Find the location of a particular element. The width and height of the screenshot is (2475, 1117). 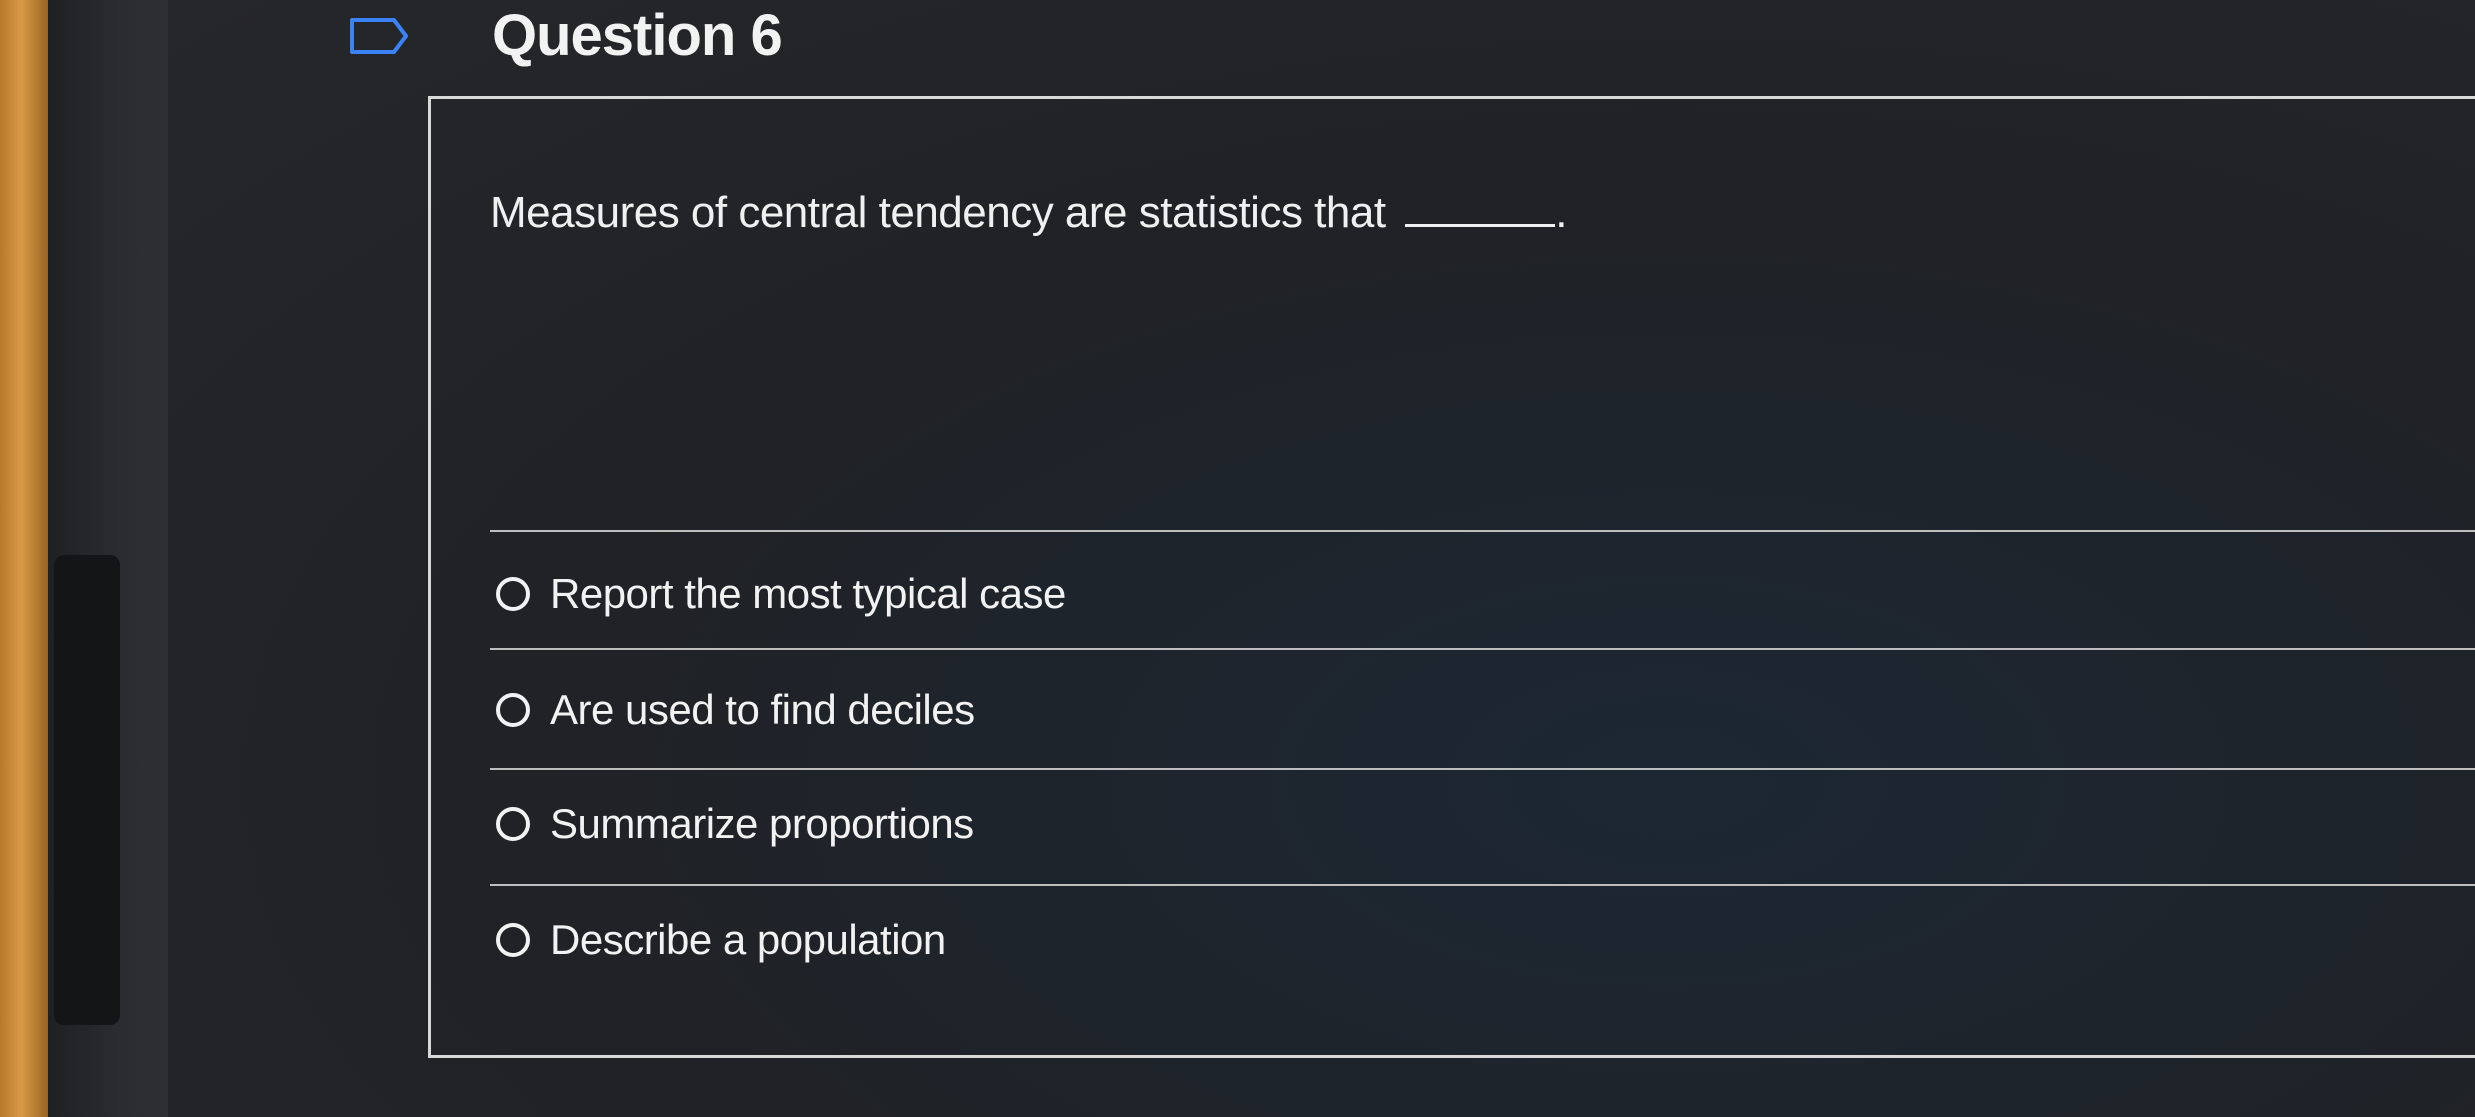

answer-option-3: Summarize proportions is located at coordinates (735, 824).